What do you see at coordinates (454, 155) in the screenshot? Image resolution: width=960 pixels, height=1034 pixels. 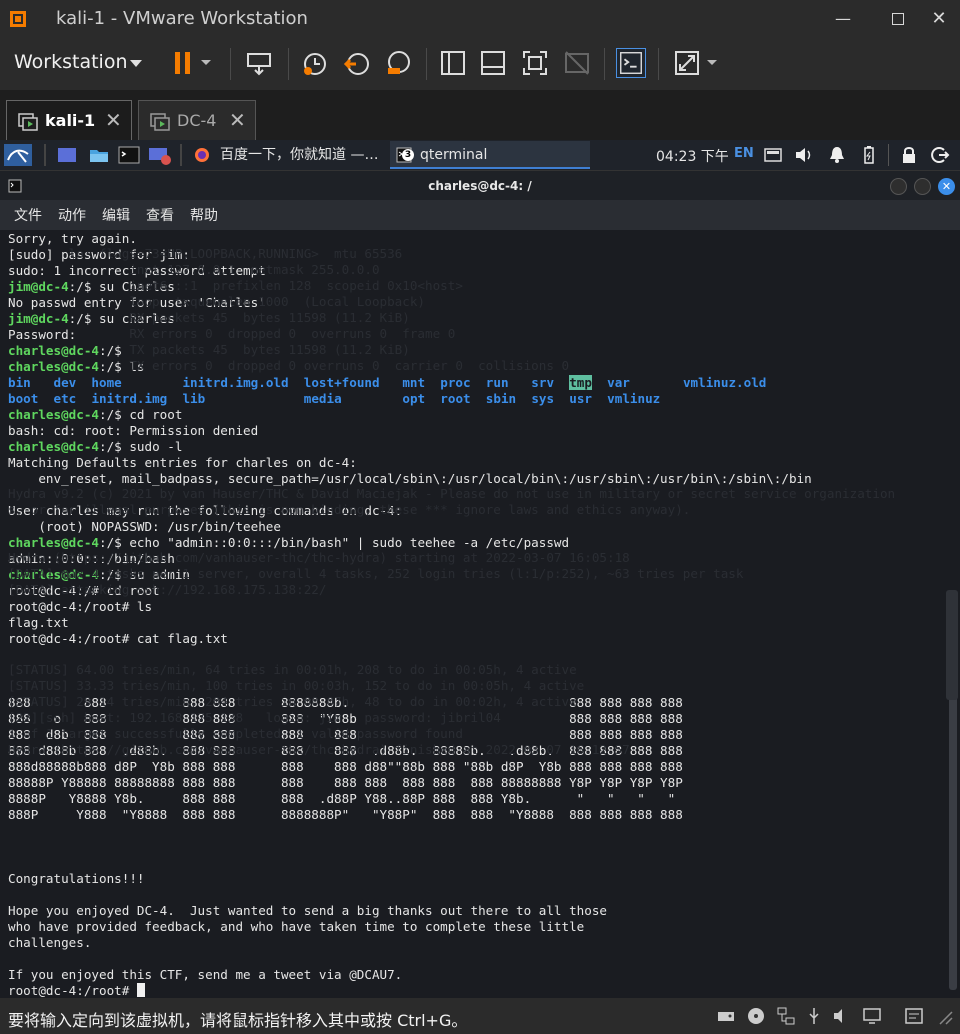 I see `task-label: qterminal` at bounding box center [454, 155].